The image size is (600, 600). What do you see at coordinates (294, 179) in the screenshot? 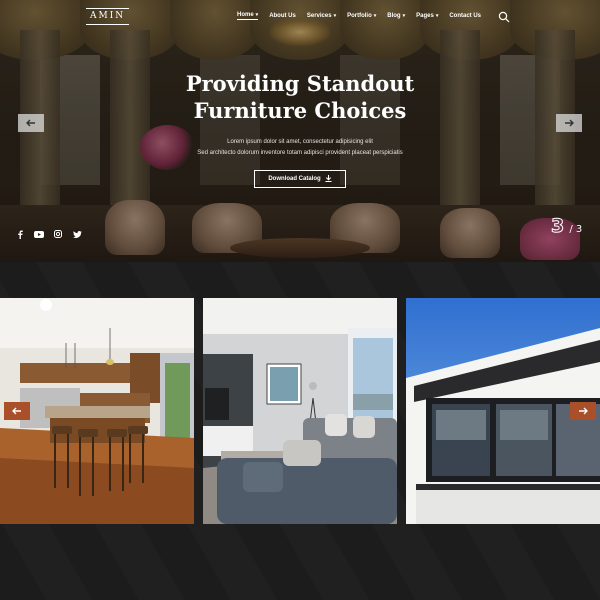
I see `download-catalog-label: Download Catalog` at bounding box center [294, 179].